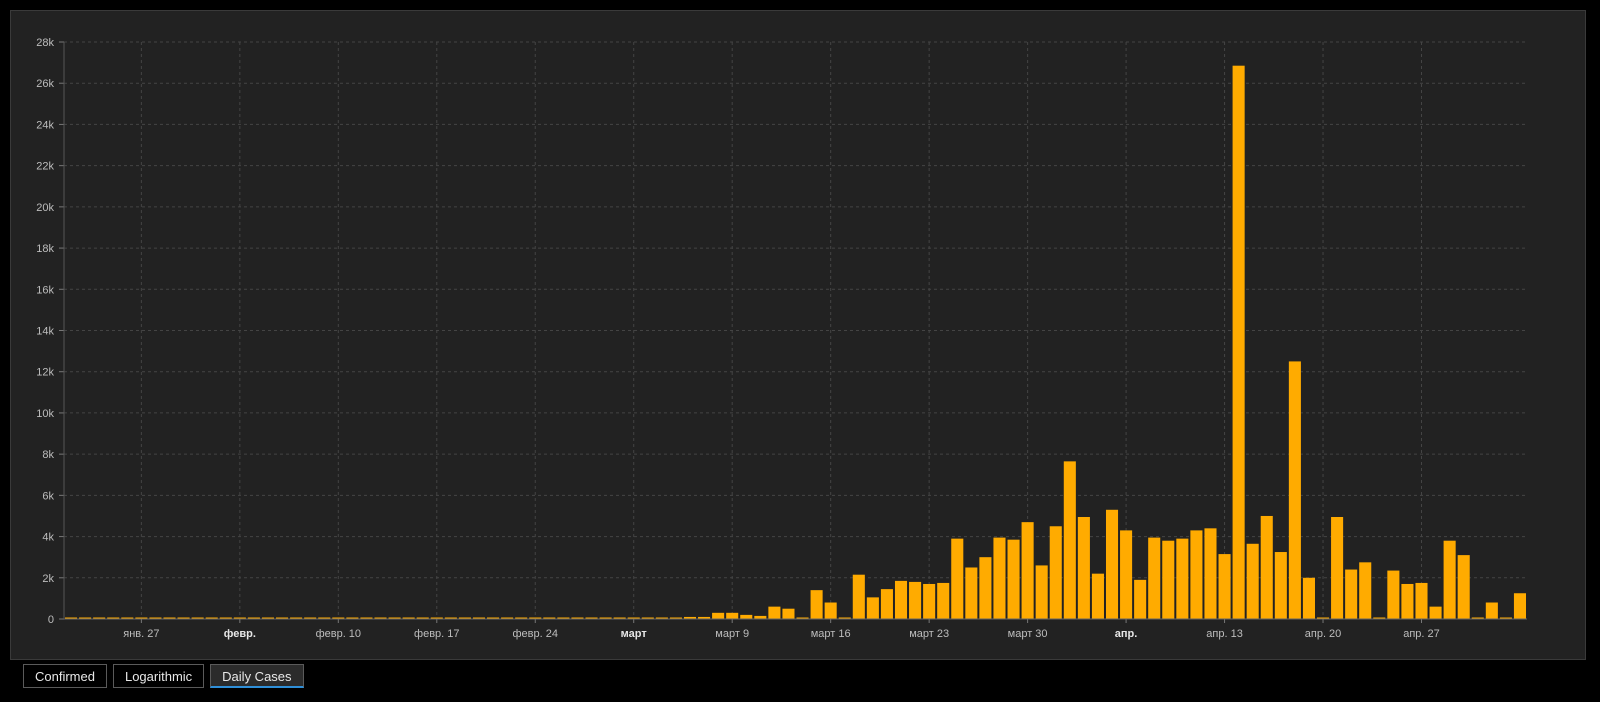 Image resolution: width=1600 pixels, height=702 pixels. I want to click on y-tick-label: 28k, so click(45, 43).